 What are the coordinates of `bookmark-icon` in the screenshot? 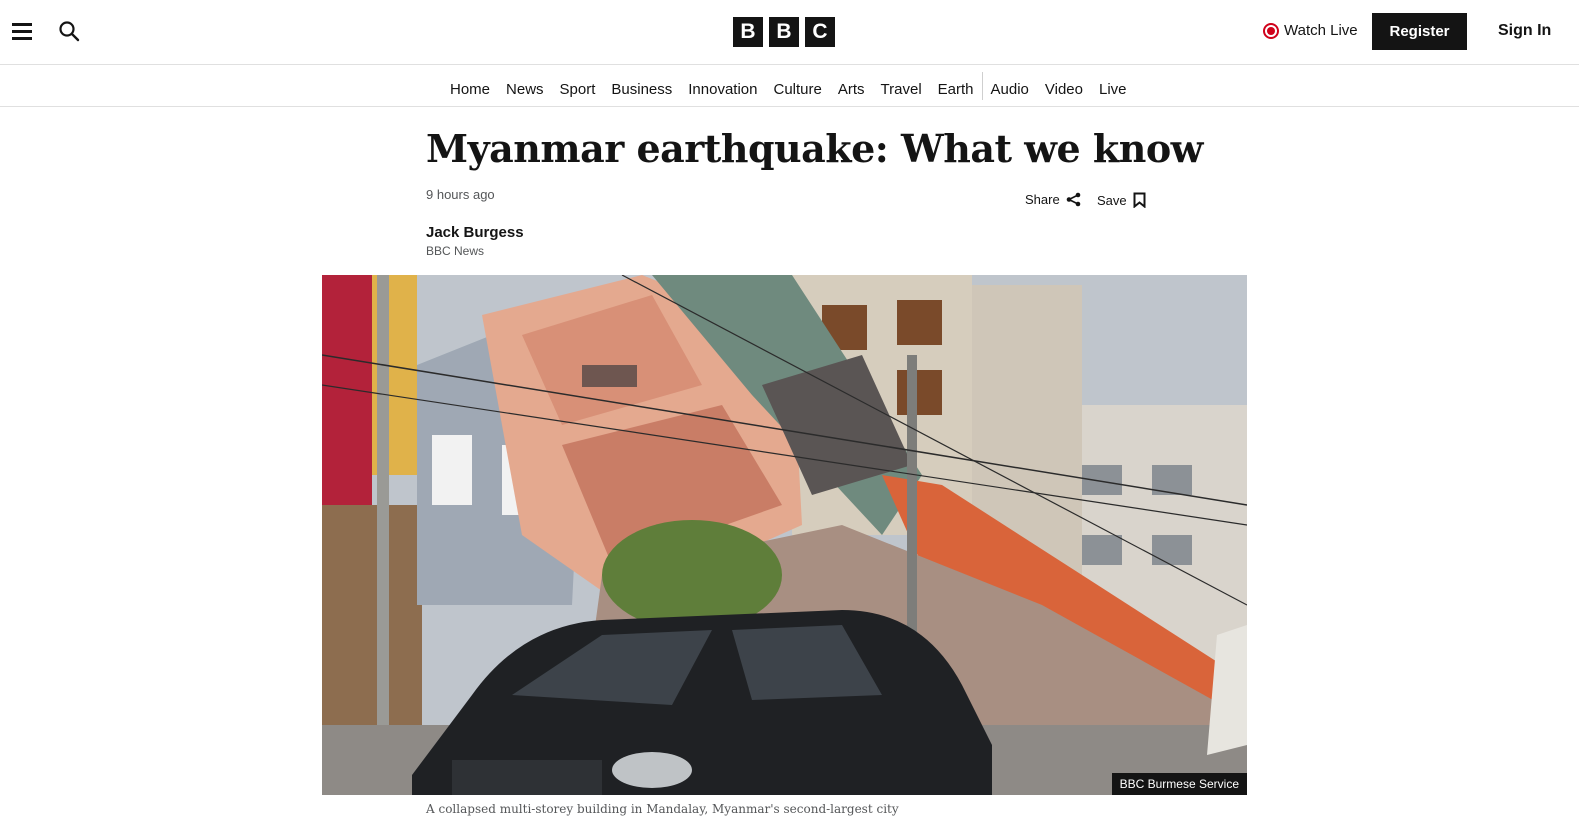 It's located at (1139, 200).